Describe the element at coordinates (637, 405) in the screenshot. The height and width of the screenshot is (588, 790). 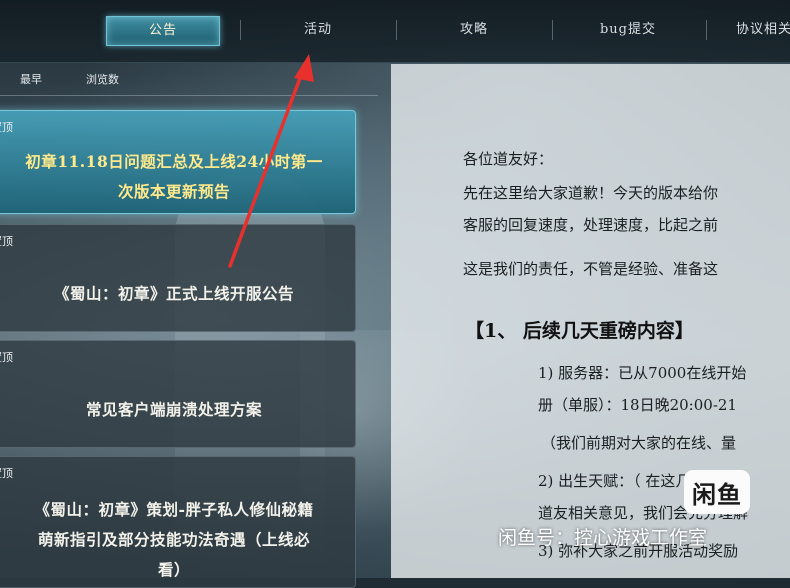
I see `article-text: 册（单服）：18日晚20:00-21` at that location.